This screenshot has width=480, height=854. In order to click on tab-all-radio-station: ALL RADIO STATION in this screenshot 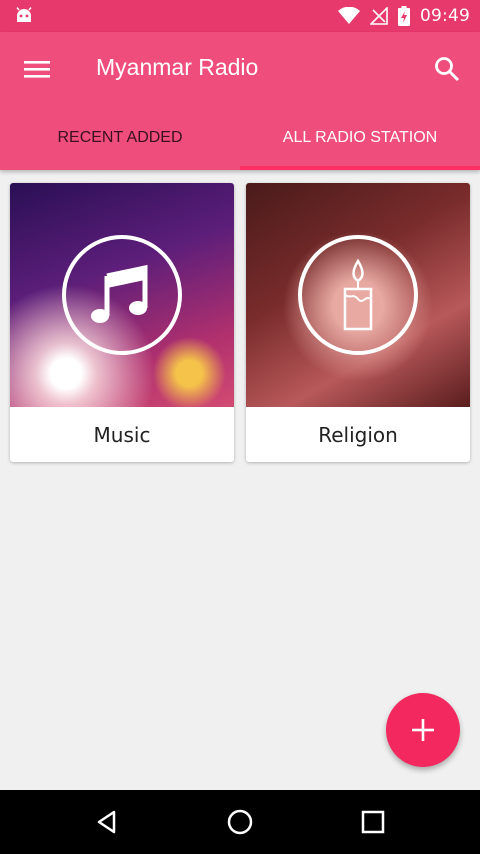, I will do `click(360, 138)`.